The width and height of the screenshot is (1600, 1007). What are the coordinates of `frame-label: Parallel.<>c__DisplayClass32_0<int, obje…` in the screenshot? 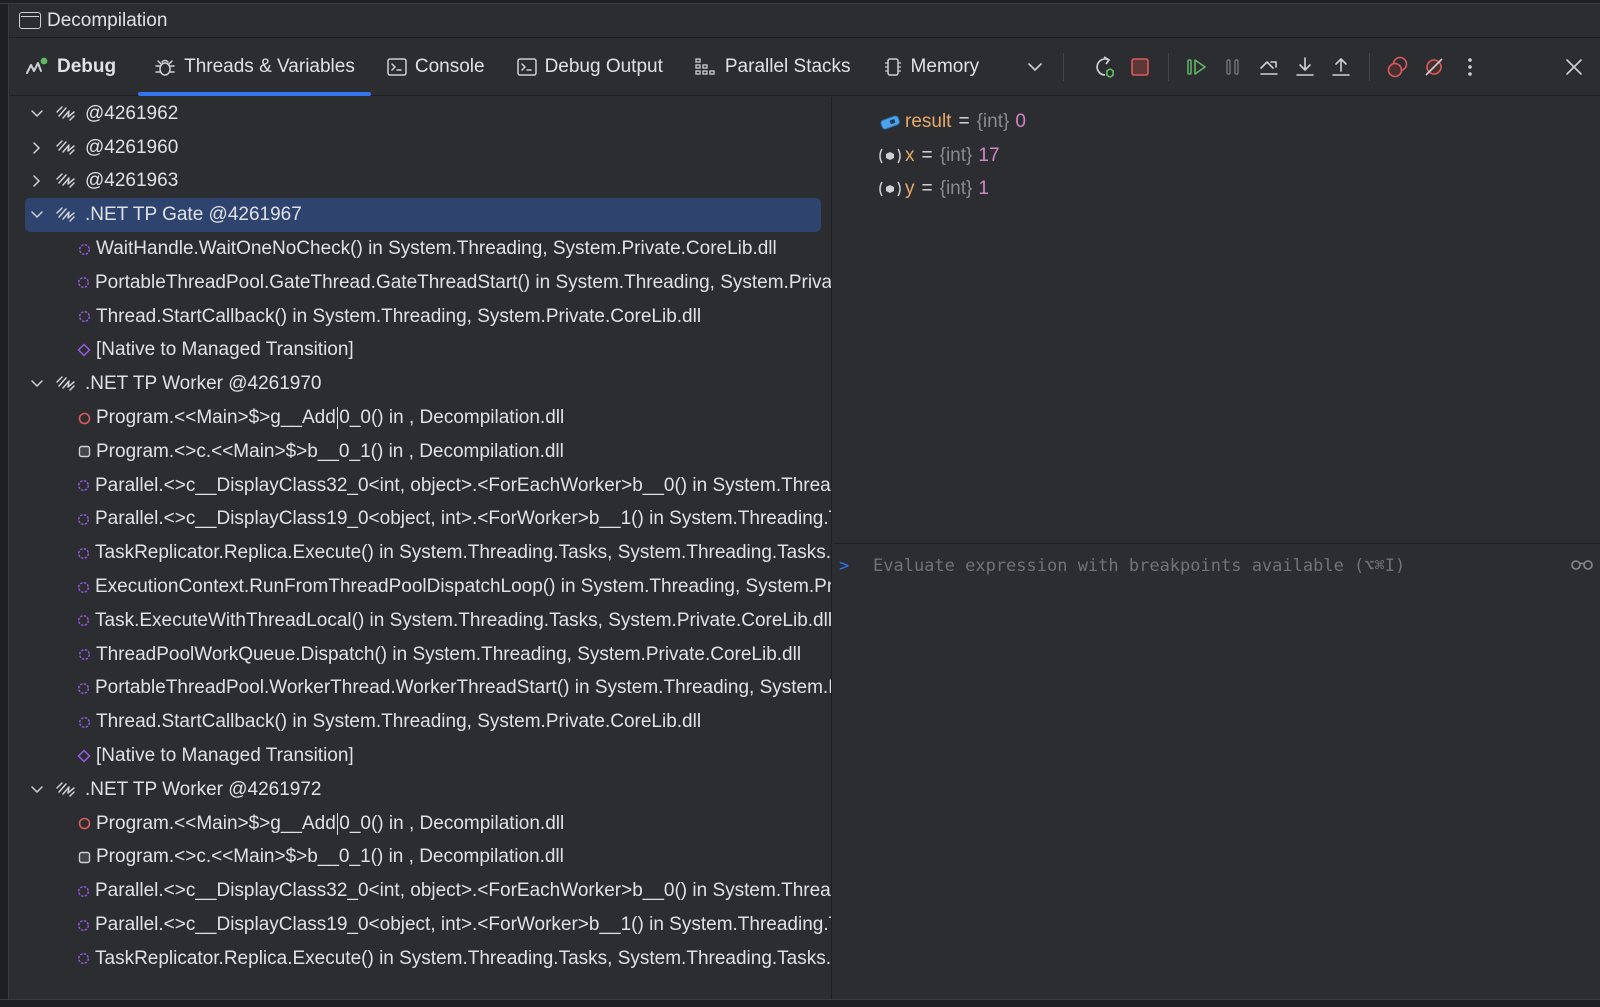 It's located at (463, 485).